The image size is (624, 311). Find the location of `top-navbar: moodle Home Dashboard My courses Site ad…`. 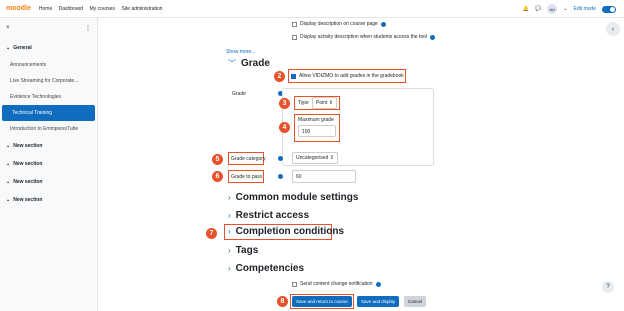

top-navbar: moodle Home Dashboard My courses Site ad… is located at coordinates (312, 9).